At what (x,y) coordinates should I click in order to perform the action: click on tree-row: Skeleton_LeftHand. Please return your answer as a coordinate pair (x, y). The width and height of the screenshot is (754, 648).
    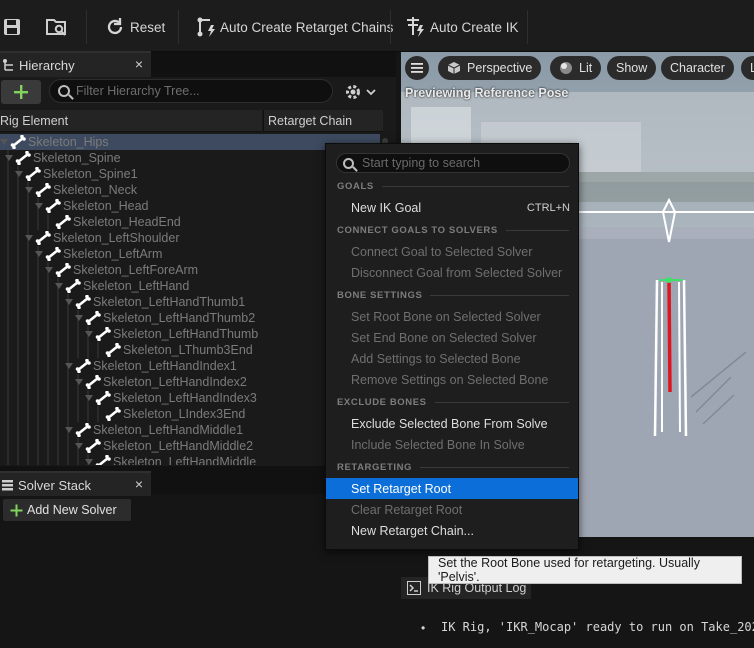
    Looking at the image, I should click on (122, 286).